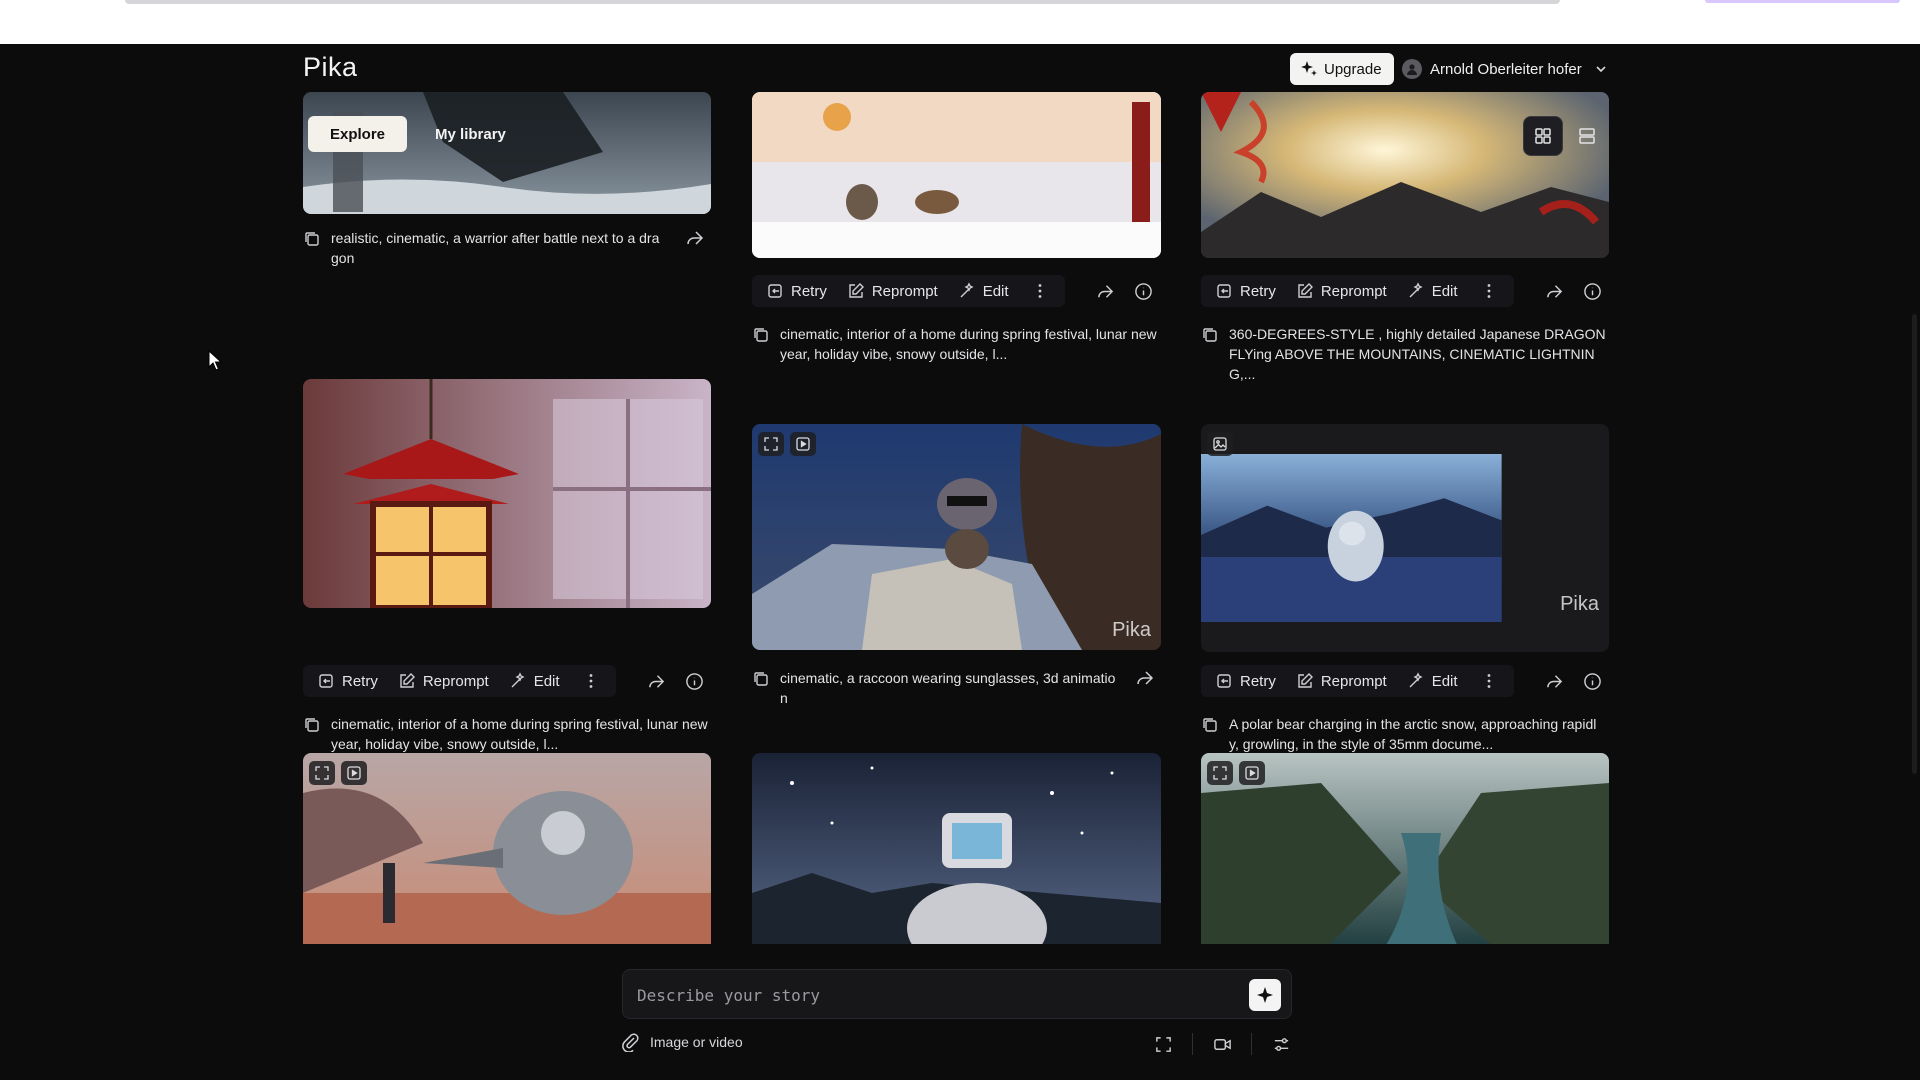  I want to click on card-thumbnail-lantern, so click(507, 493).